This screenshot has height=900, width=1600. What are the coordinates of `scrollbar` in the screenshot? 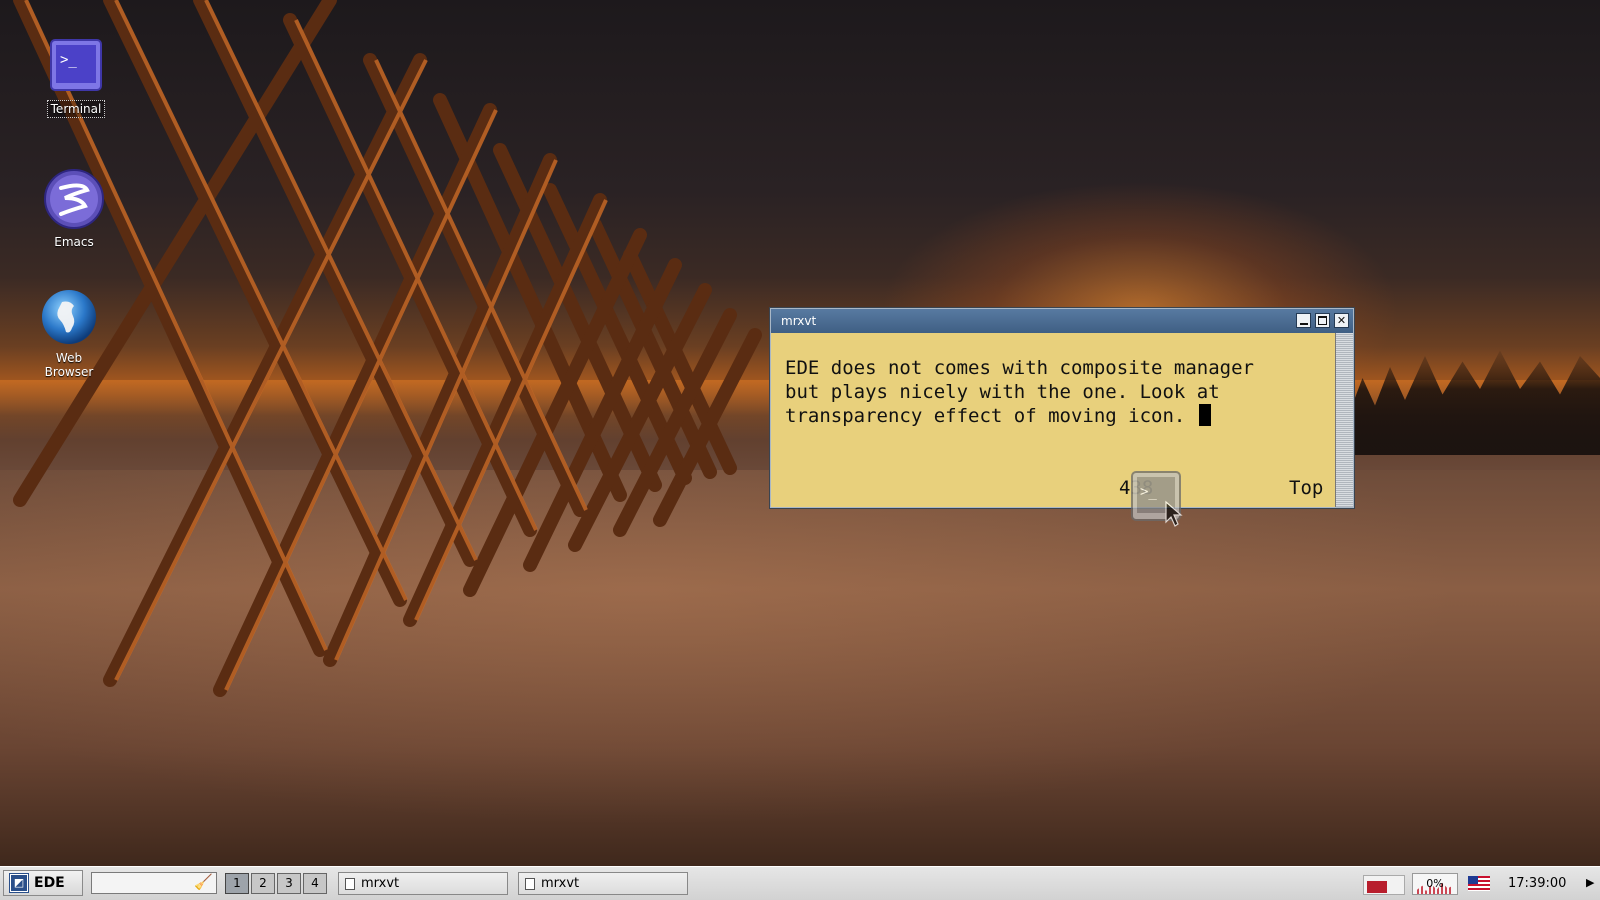 It's located at (1344, 420).